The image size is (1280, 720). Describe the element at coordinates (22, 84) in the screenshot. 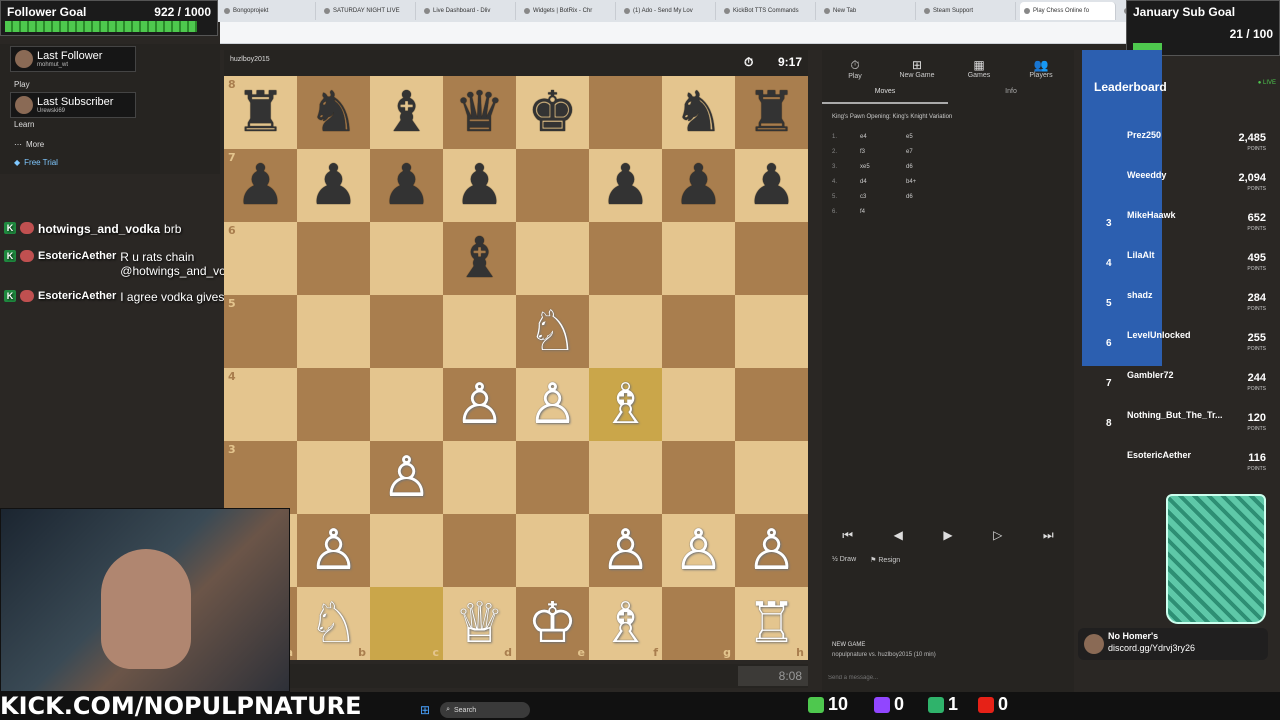

I see `nav-play: Play` at that location.